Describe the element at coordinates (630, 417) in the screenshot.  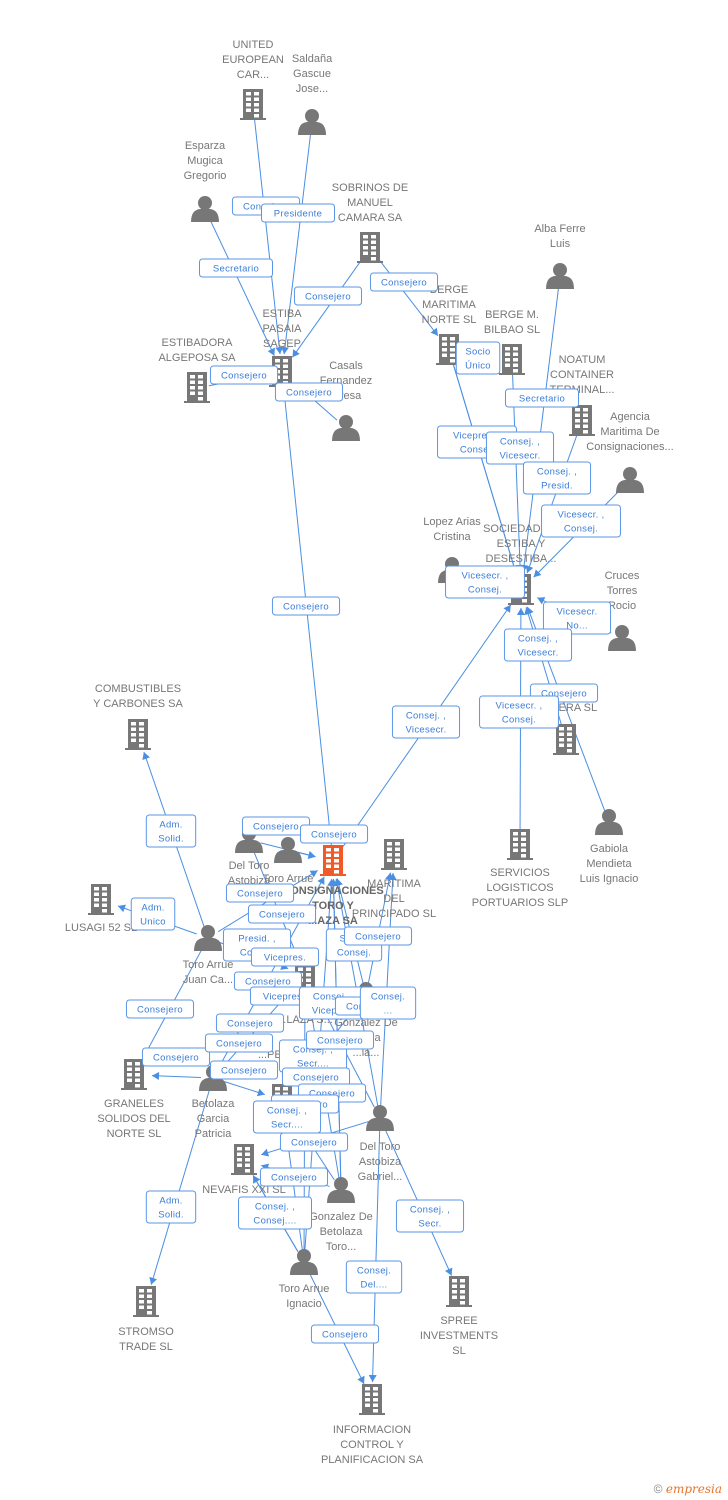
I see `node-label: Agencia` at that location.